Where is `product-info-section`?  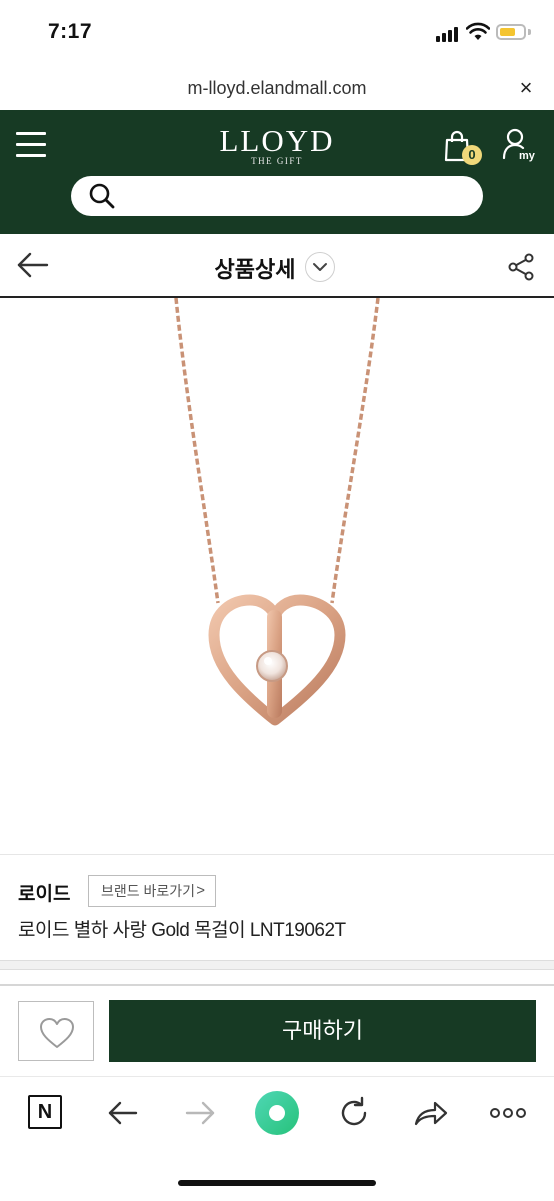
product-info-section is located at coordinates (277, 907).